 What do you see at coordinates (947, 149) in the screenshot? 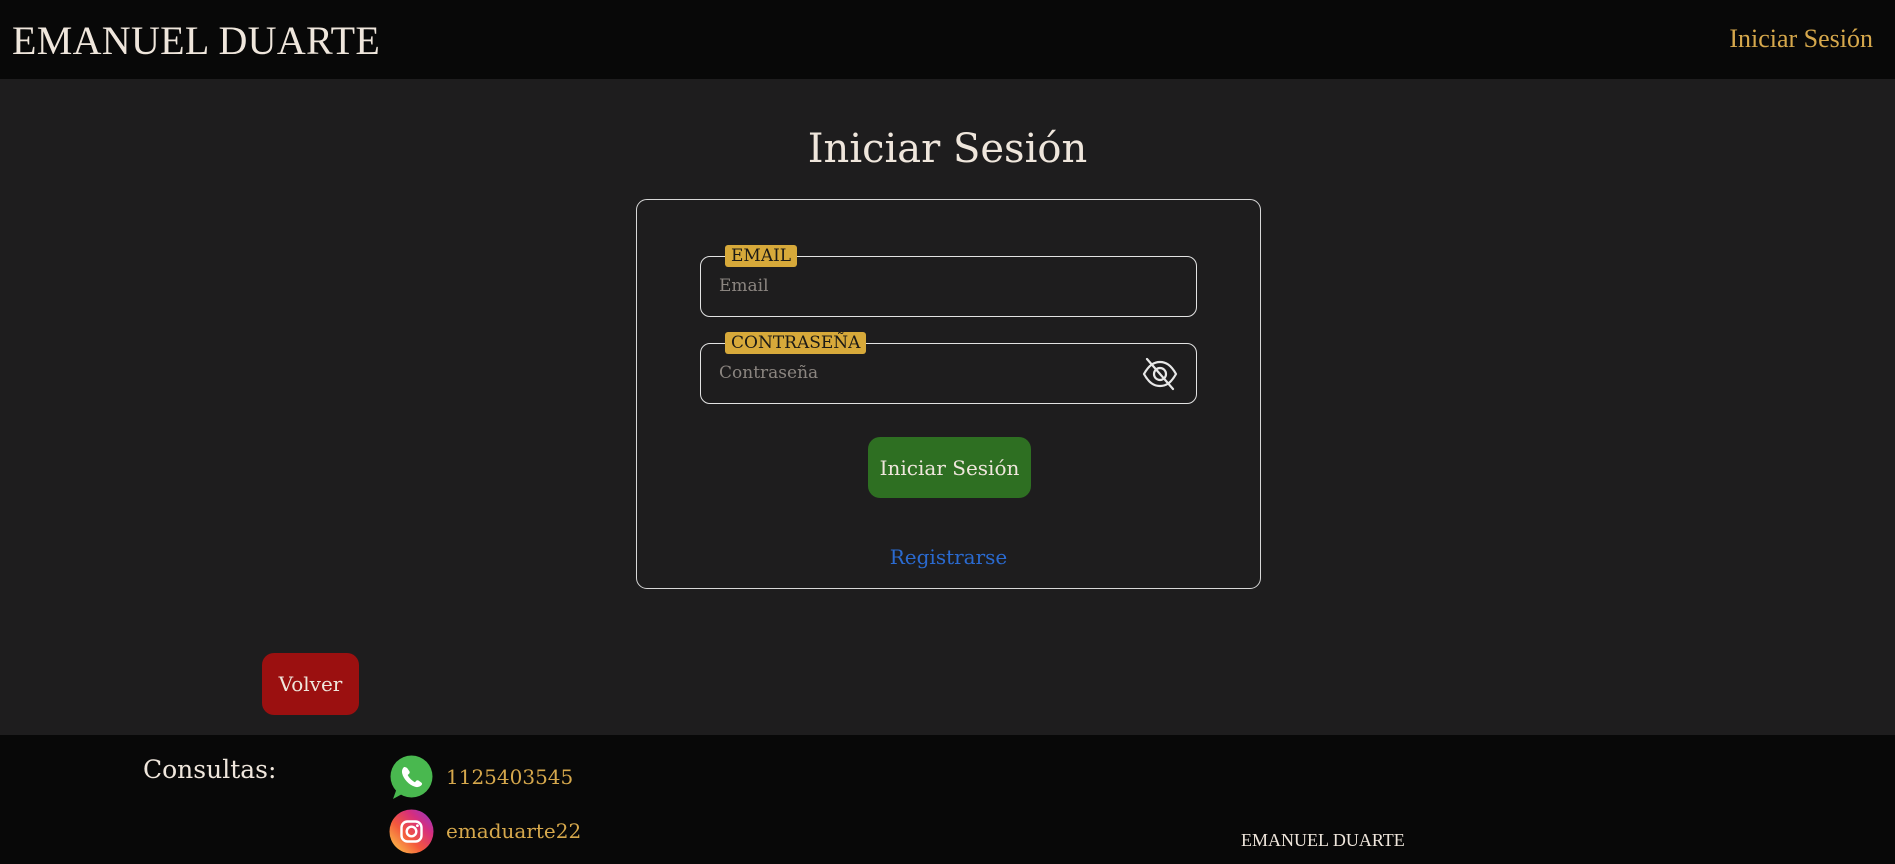
I see `page-title: Iniciar Sesión` at bounding box center [947, 149].